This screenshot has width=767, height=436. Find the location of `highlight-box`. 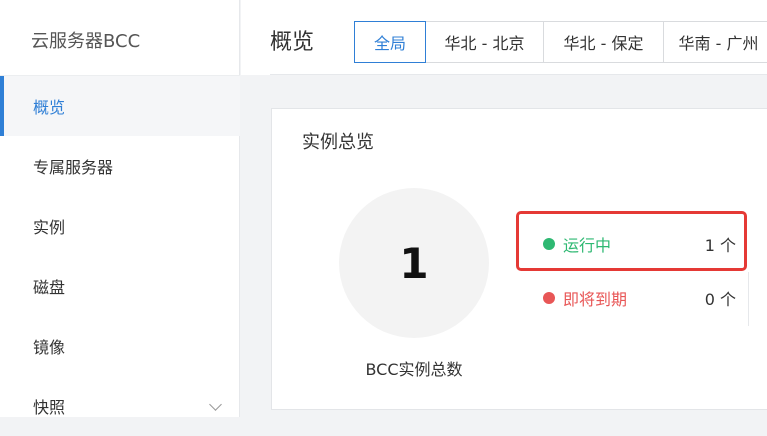

highlight-box is located at coordinates (631, 241).